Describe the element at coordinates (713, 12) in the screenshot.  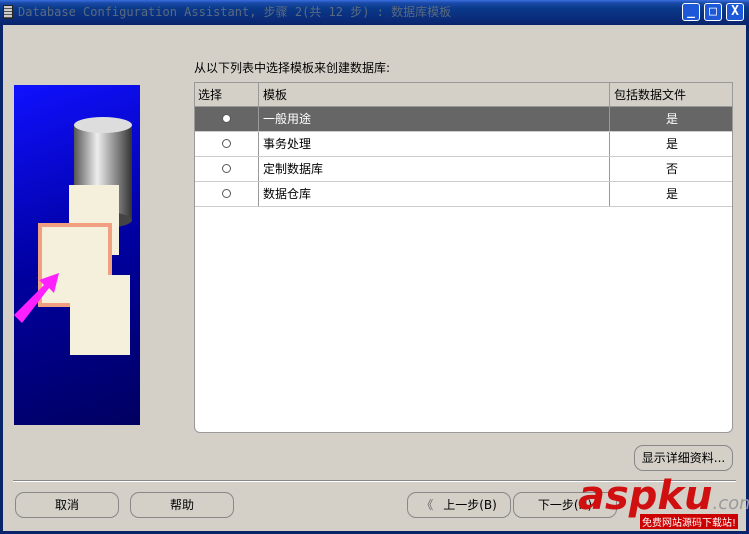
I see `maximize-button: □` at that location.